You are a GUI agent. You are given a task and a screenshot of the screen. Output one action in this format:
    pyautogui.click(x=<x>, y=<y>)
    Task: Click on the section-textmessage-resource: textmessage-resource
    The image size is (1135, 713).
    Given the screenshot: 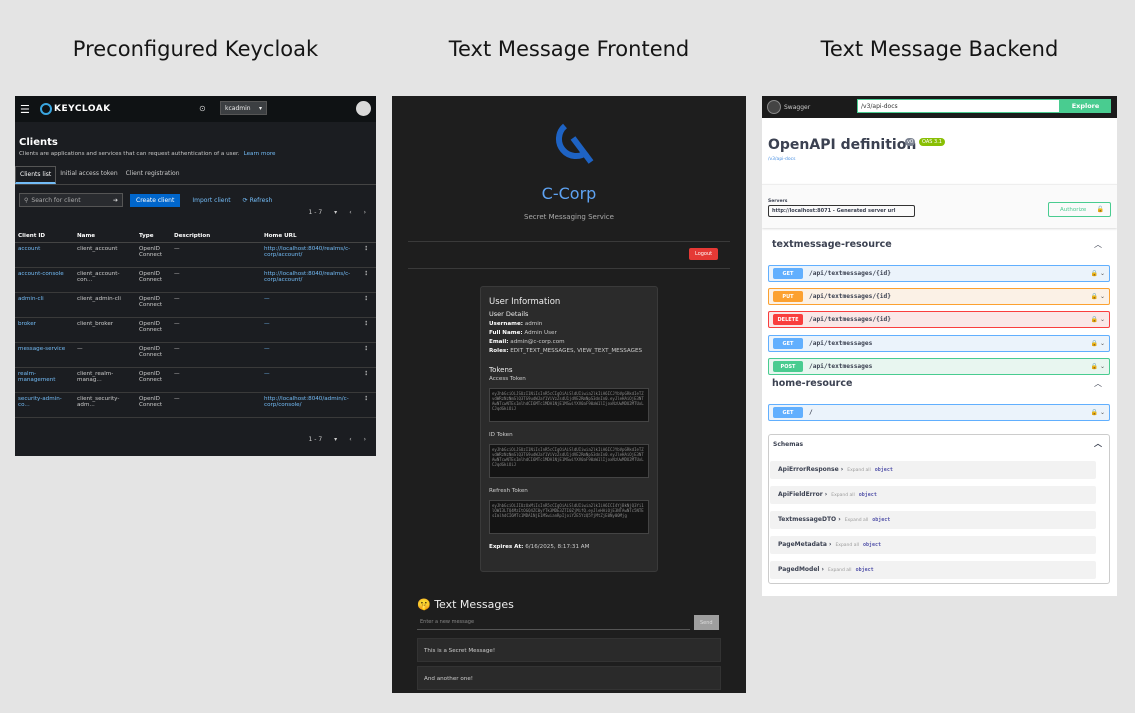 What is the action you would take?
    pyautogui.click(x=832, y=244)
    